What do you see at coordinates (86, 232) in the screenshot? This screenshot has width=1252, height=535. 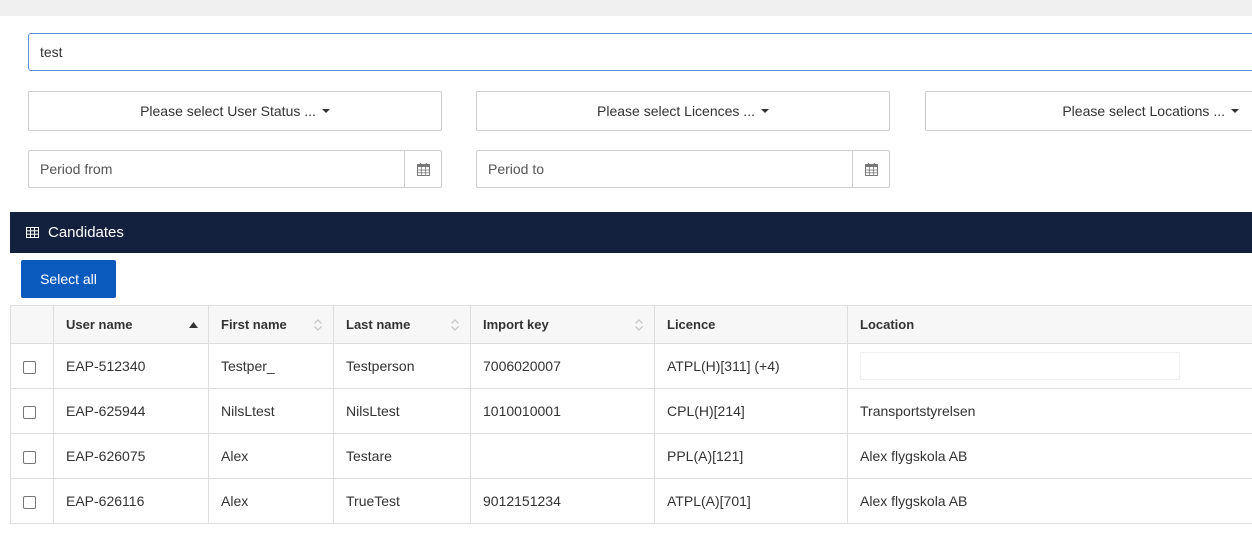 I see `panel-title: Candidates` at bounding box center [86, 232].